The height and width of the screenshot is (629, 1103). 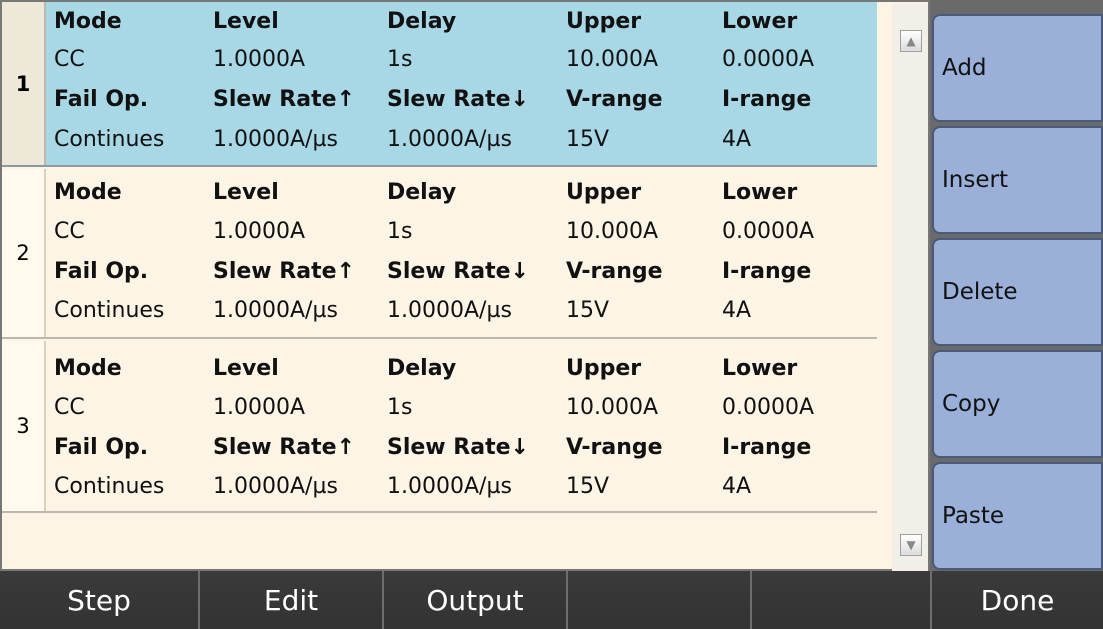 What do you see at coordinates (1016, 600) in the screenshot?
I see `done-softkey: Done` at bounding box center [1016, 600].